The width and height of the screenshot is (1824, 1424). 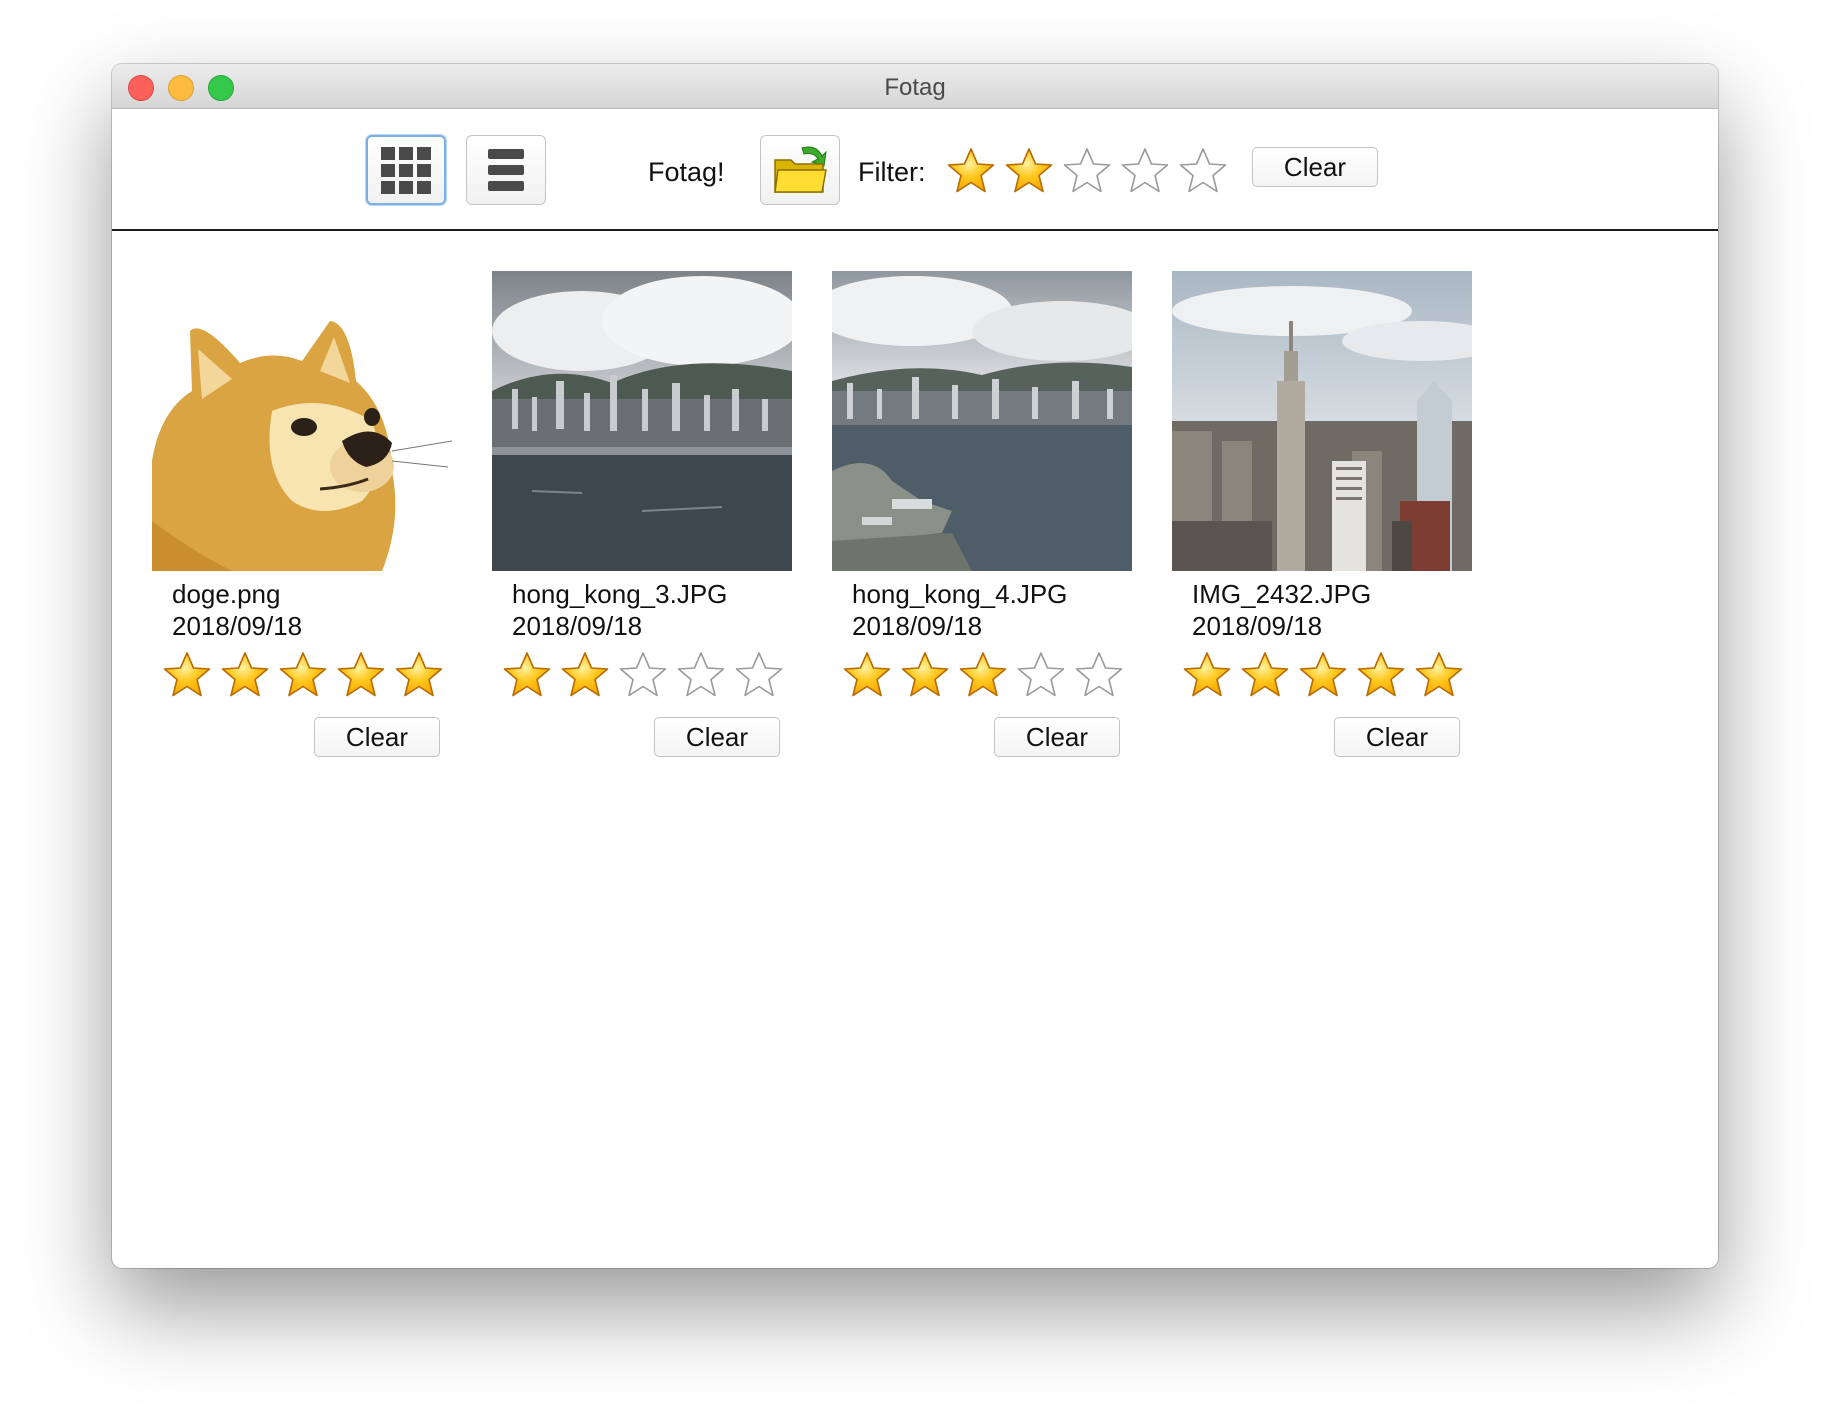 I want to click on doge-image, so click(x=302, y=421).